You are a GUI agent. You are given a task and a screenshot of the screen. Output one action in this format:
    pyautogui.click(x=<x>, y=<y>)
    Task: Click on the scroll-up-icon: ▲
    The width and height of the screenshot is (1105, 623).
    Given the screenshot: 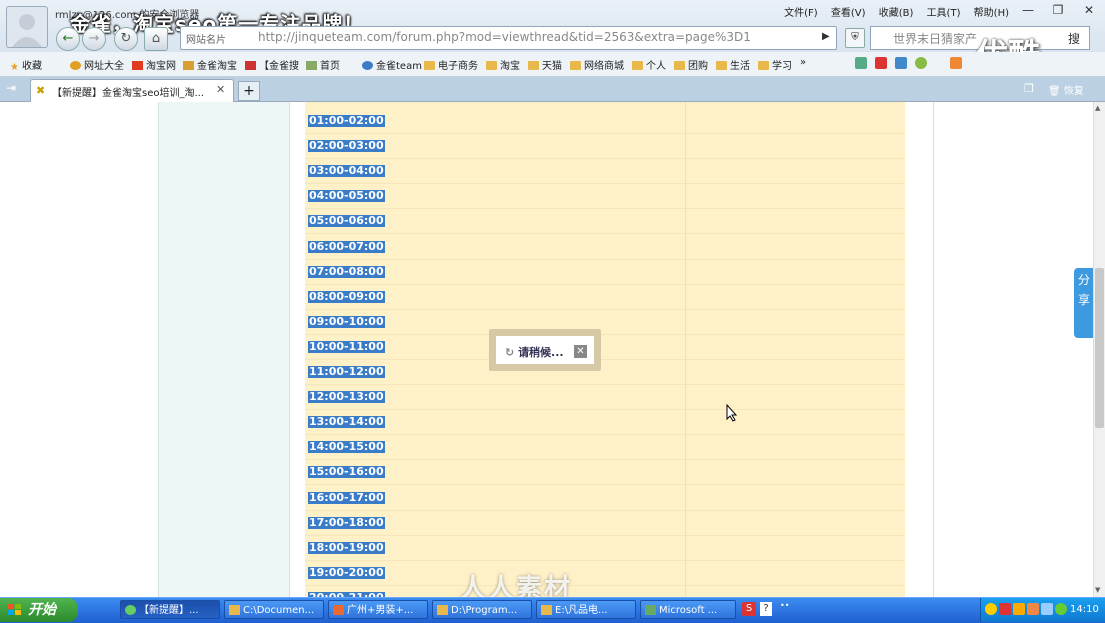 What is the action you would take?
    pyautogui.click(x=1097, y=108)
    